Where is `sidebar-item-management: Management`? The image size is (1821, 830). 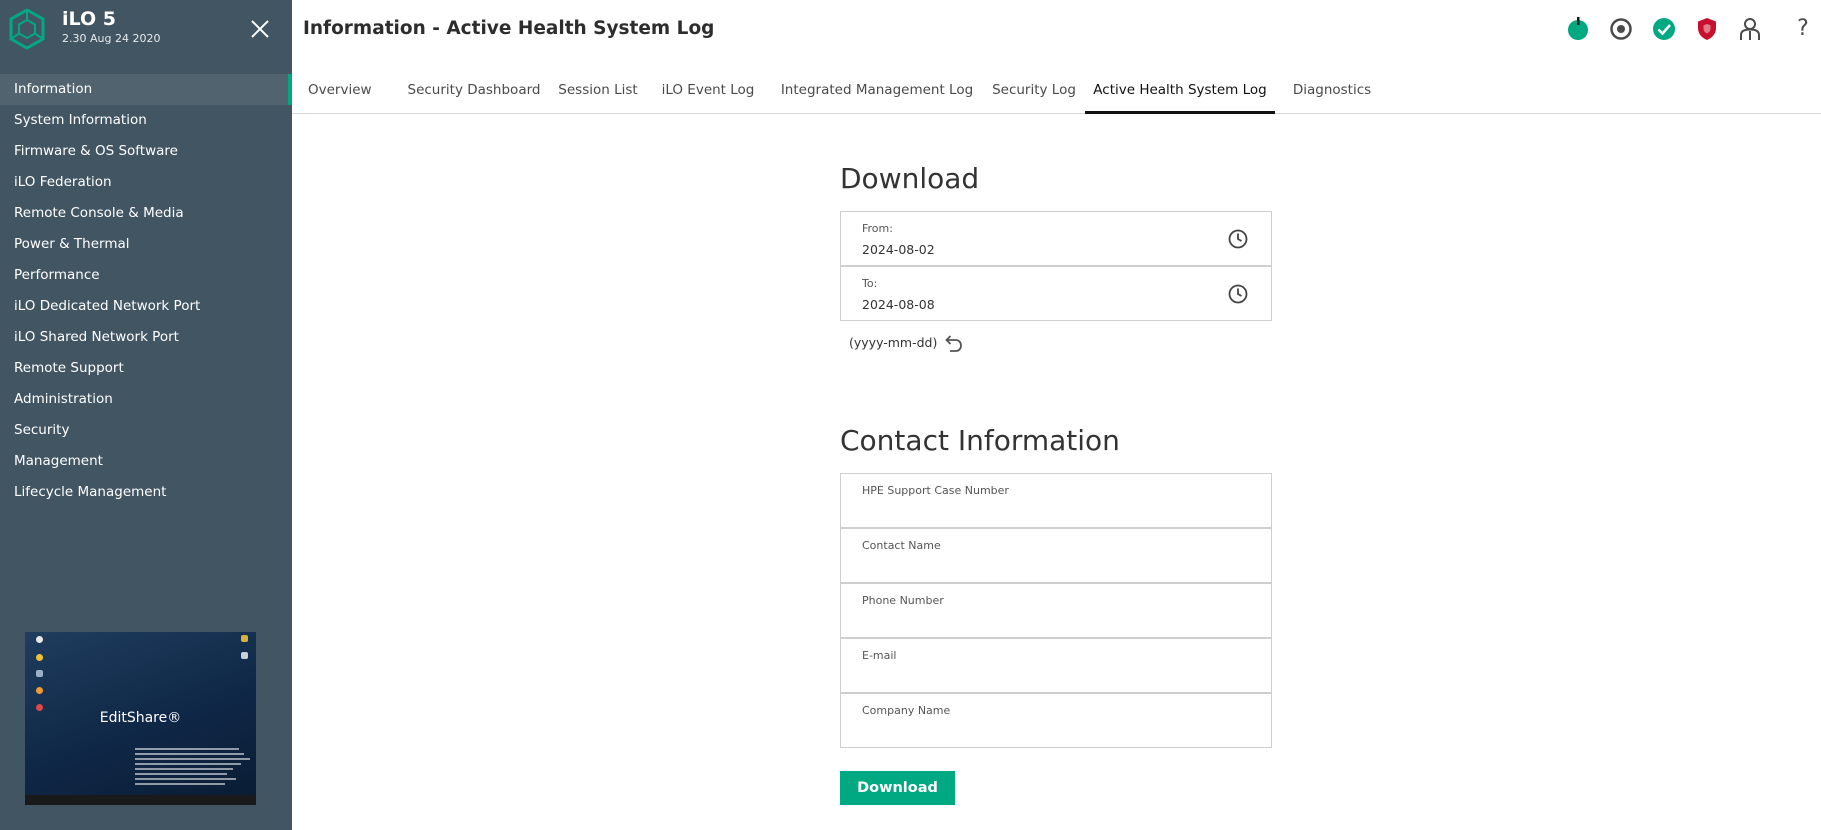 sidebar-item-management: Management is located at coordinates (146, 461).